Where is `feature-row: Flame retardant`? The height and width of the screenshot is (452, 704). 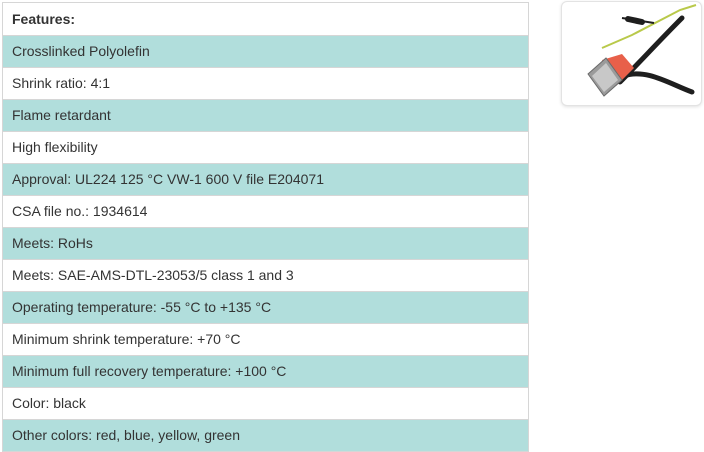 feature-row: Flame retardant is located at coordinates (265, 116).